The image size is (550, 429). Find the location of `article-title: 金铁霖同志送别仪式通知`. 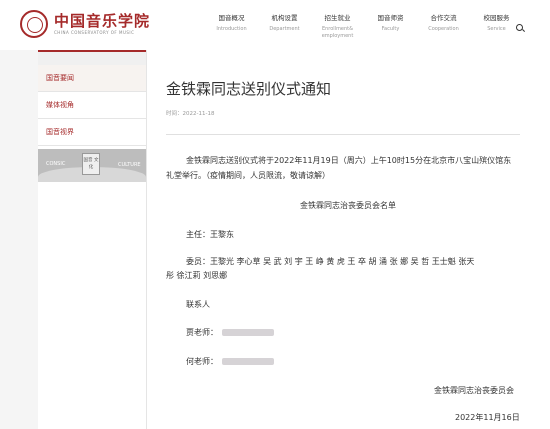

article-title: 金铁霖同志送别仪式通知 is located at coordinates (249, 89).